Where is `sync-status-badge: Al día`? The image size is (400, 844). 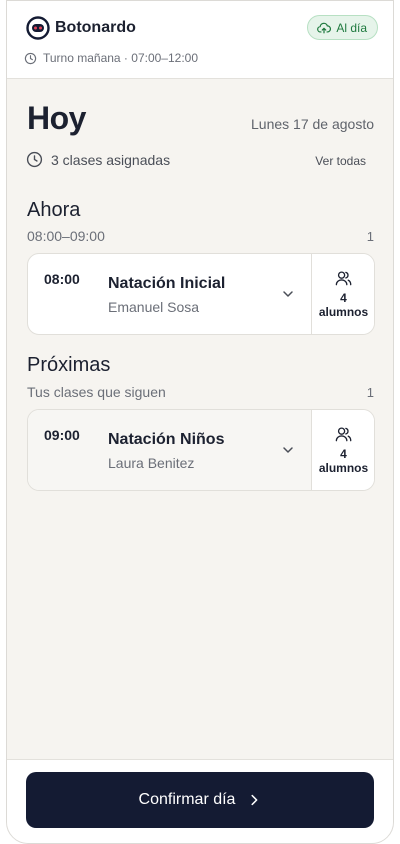
sync-status-badge: Al día is located at coordinates (342, 27).